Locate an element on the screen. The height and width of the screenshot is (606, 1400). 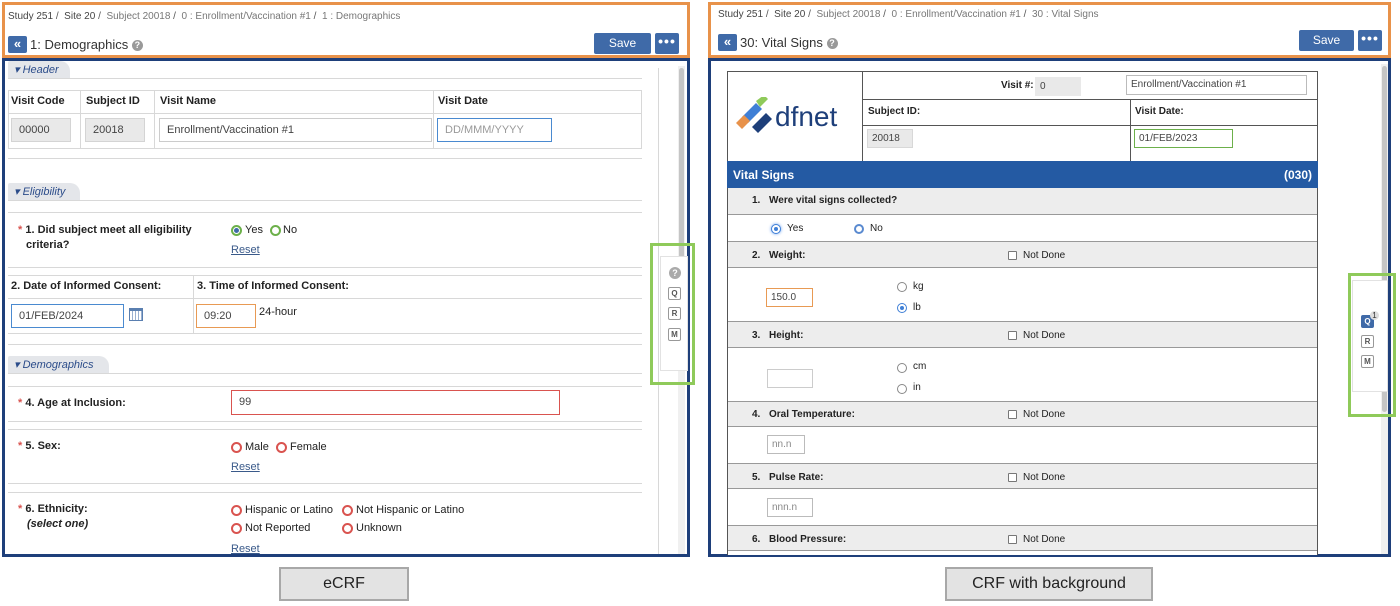
ethnicity-not-reported-label: Not Reported is located at coordinates (277, 528).